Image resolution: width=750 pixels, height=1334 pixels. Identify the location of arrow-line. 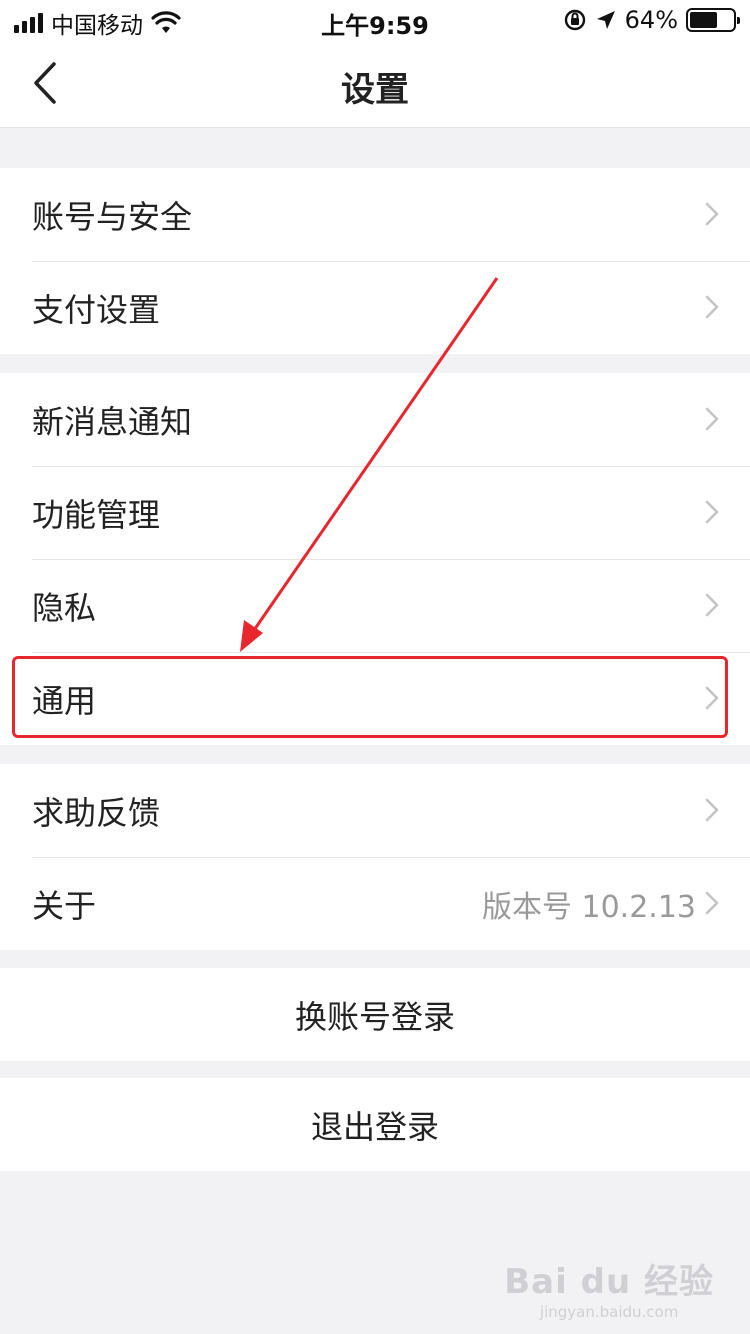
(373, 457).